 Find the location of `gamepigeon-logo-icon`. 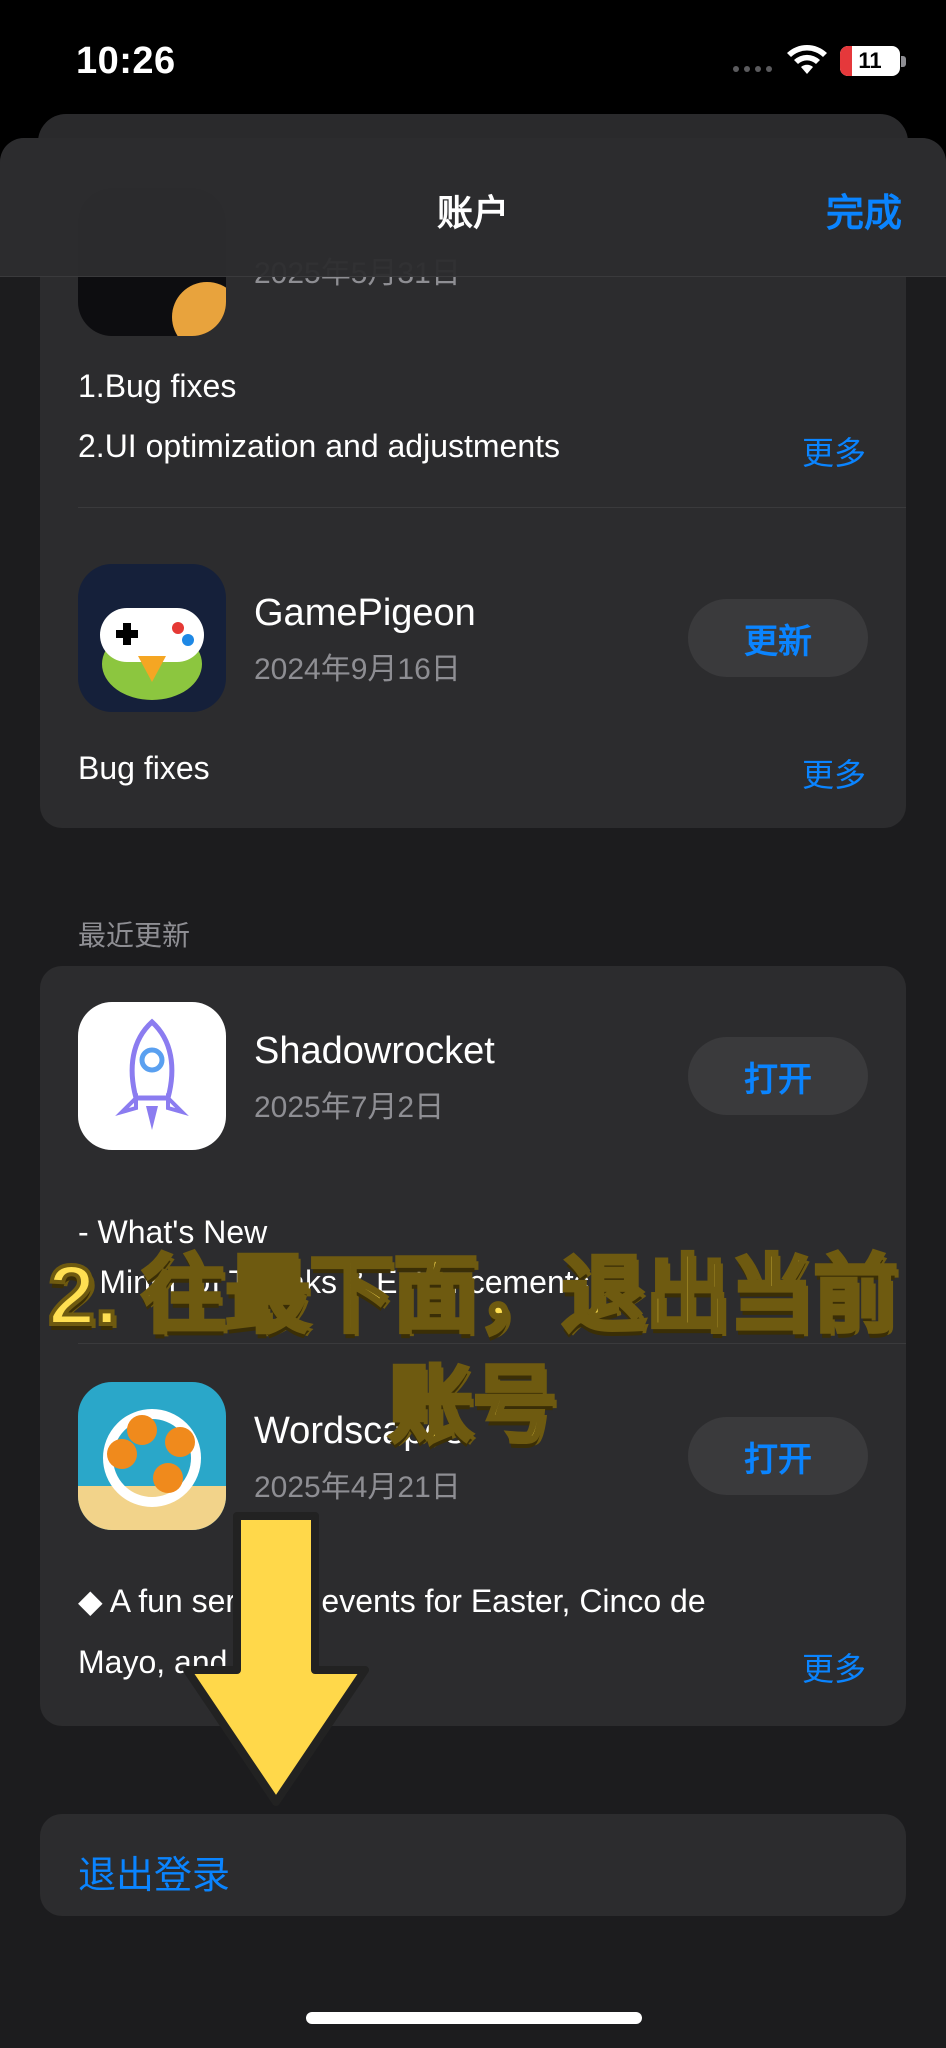

gamepigeon-logo-icon is located at coordinates (152, 654).